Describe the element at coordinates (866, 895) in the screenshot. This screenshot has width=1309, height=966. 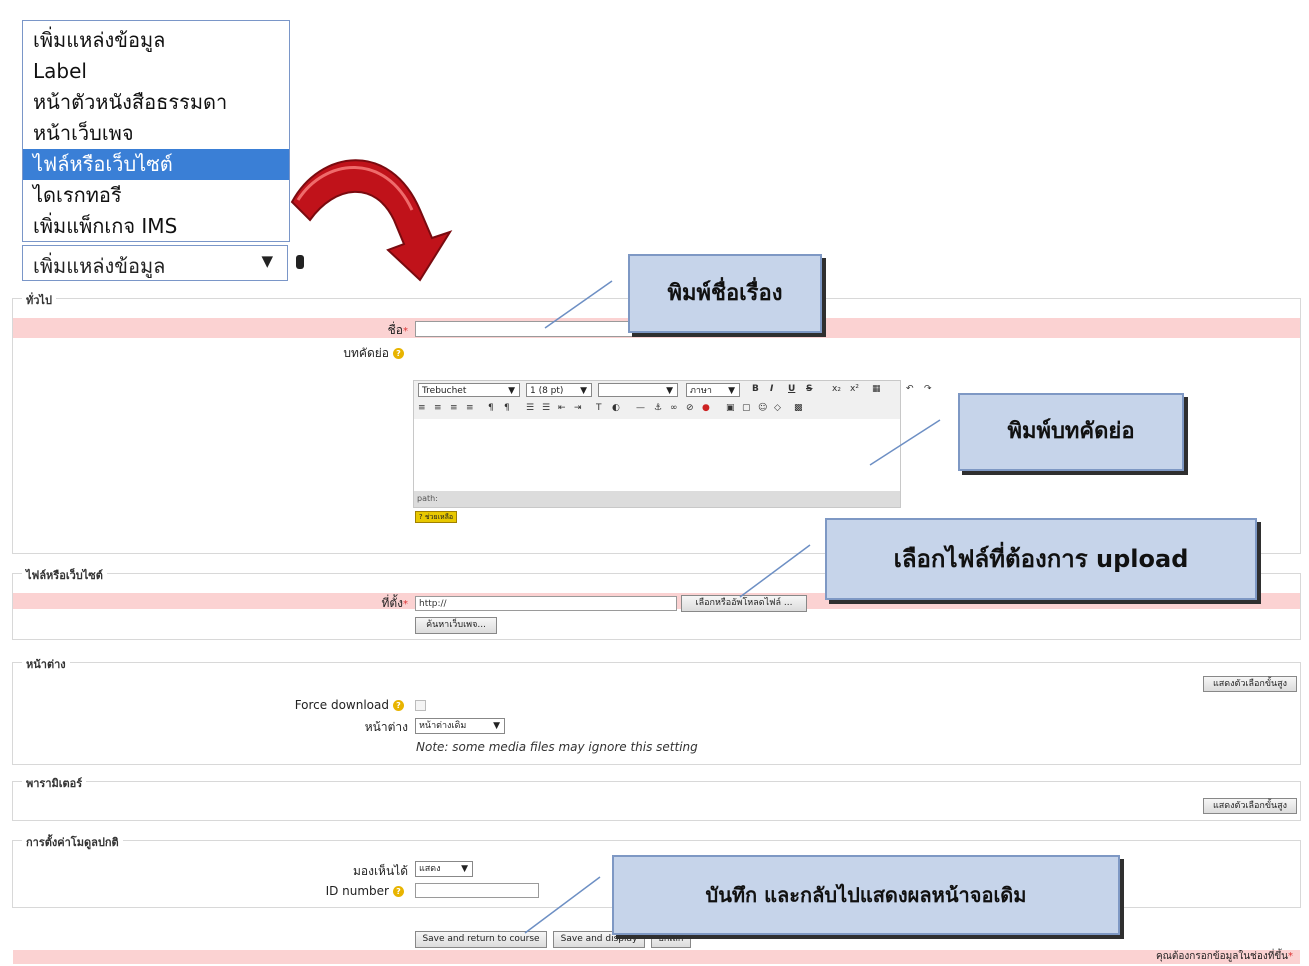
I see `callout-save-return: บันทึก และกลับไปแสดงผลหน้าจอเดิม` at that location.